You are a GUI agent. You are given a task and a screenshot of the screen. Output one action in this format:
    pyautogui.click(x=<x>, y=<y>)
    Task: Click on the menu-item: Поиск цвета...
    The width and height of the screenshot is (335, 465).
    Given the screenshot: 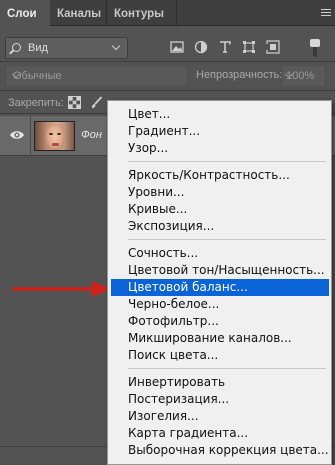 What is the action you would take?
    pyautogui.click(x=220, y=355)
    